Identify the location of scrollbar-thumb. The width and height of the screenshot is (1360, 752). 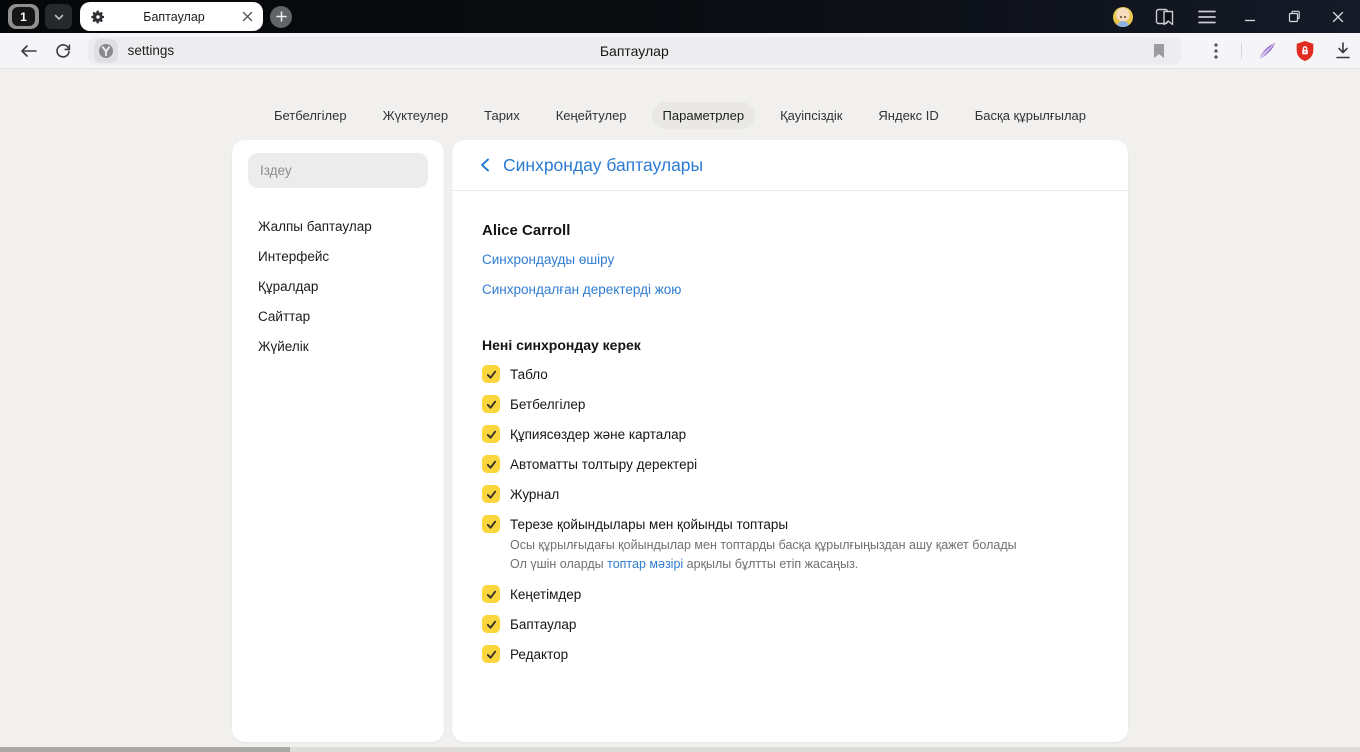
(145, 749).